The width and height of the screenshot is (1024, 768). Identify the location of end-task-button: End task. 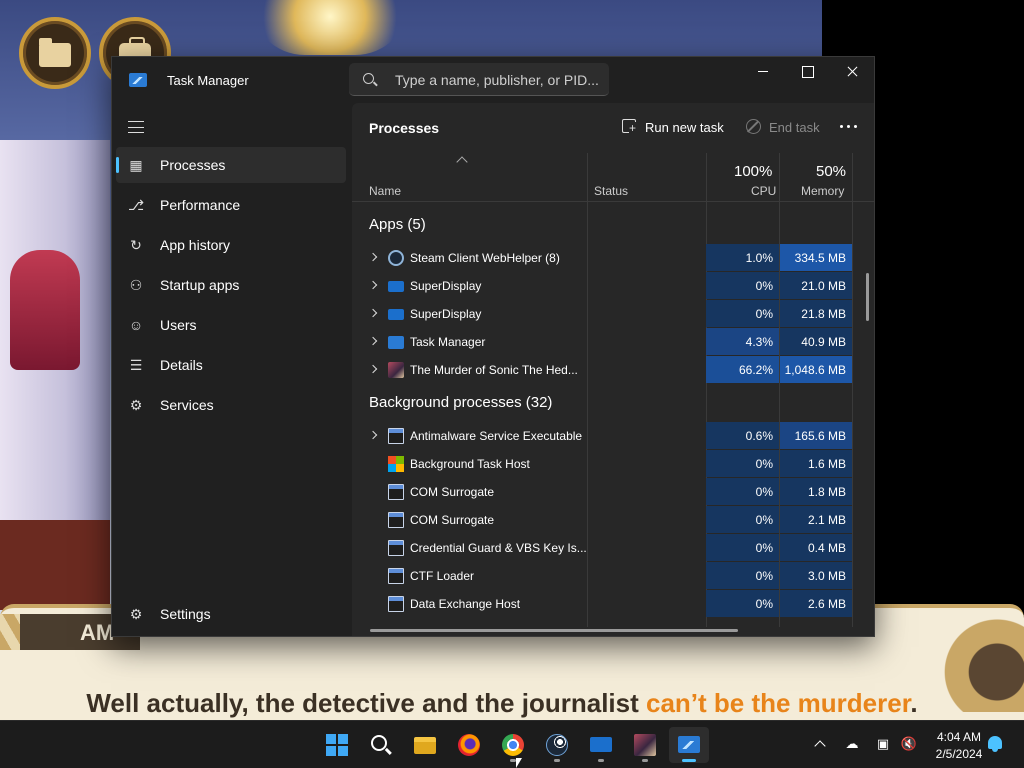
(783, 127).